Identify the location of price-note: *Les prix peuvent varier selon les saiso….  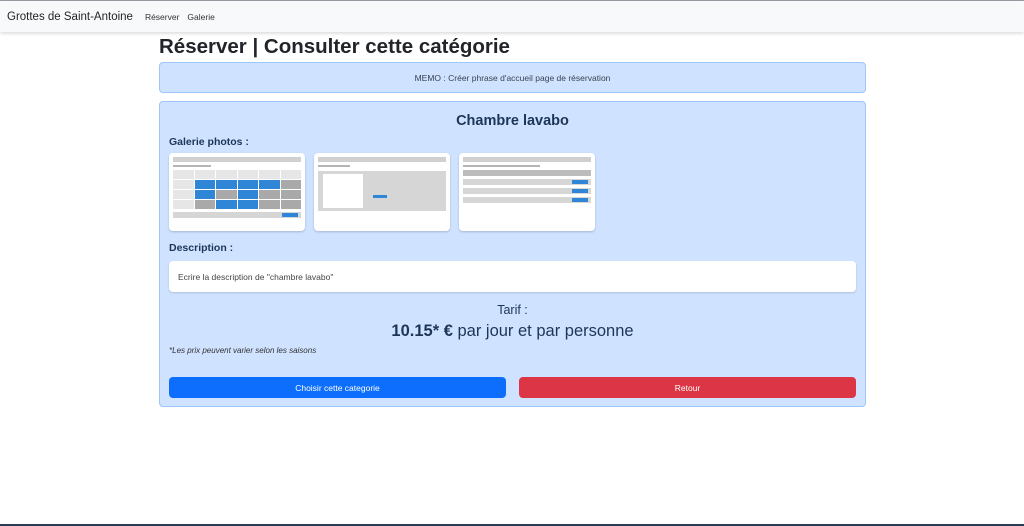
(243, 350).